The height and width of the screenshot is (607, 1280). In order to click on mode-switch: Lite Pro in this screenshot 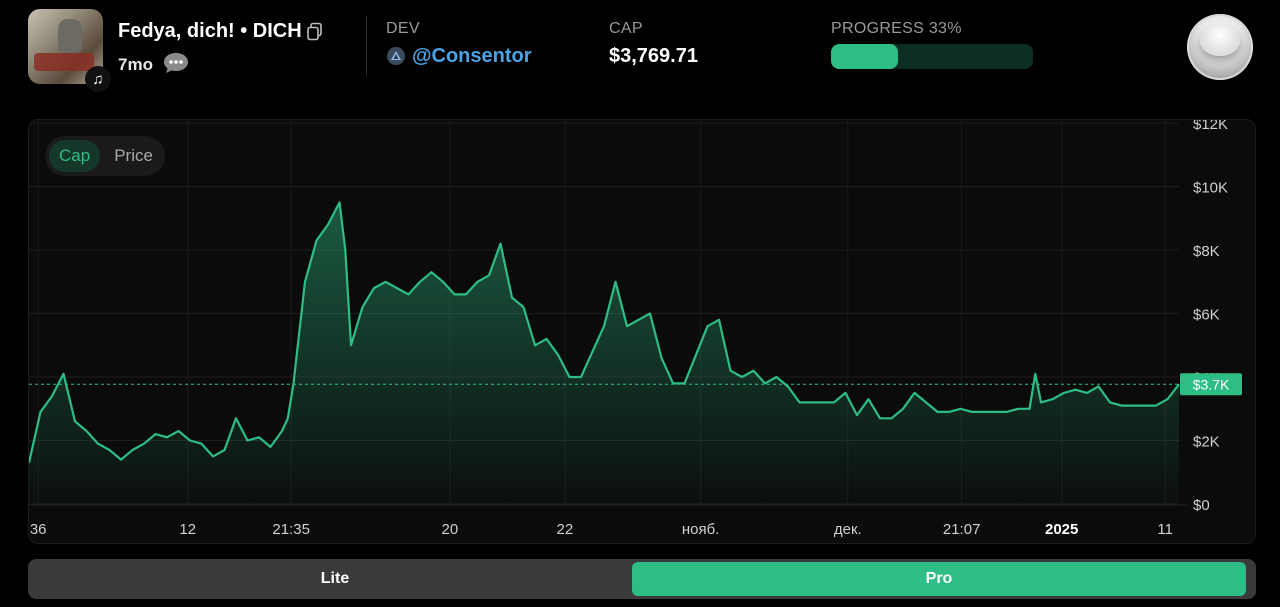, I will do `click(642, 579)`.